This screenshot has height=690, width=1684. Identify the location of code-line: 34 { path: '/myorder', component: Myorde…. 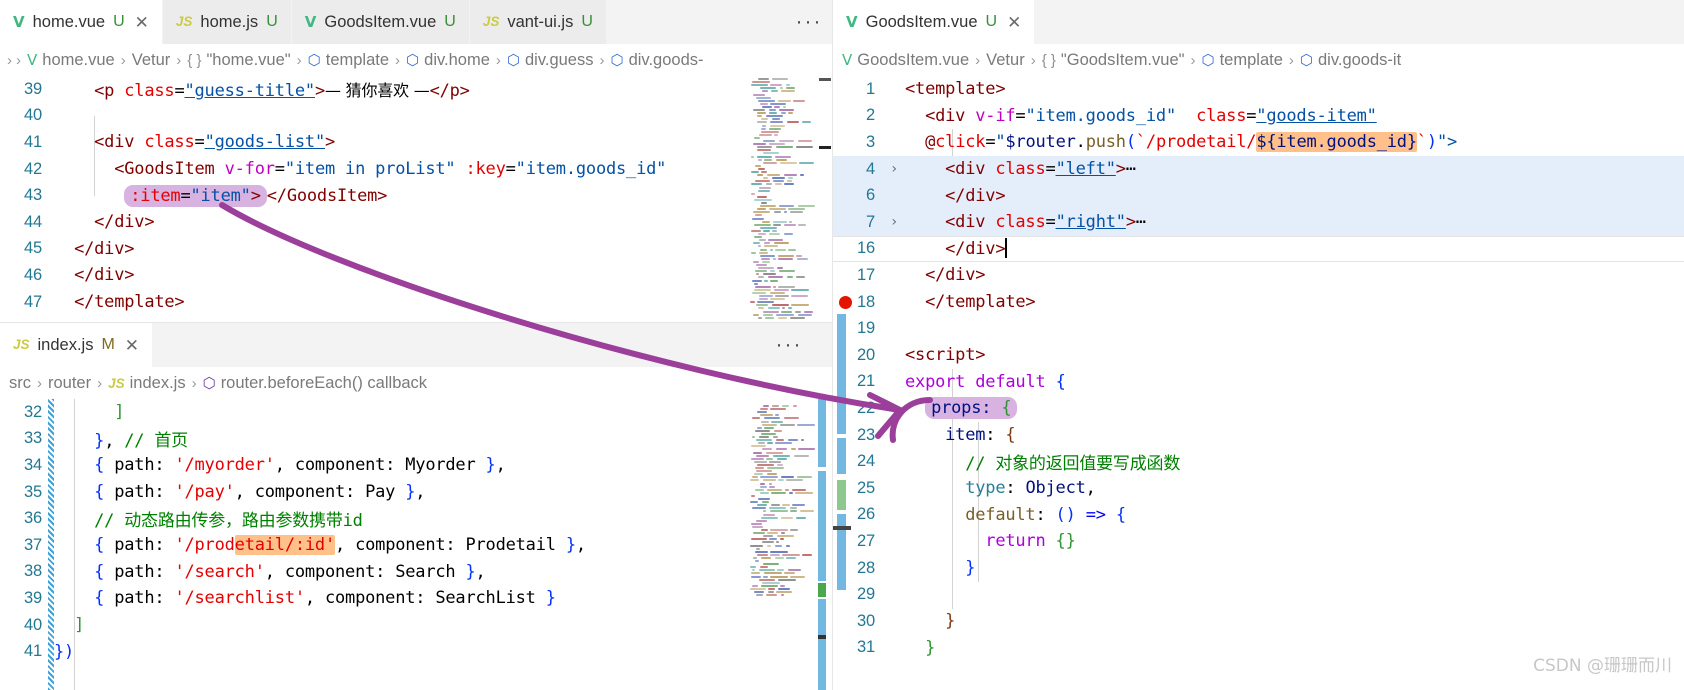
(416, 465).